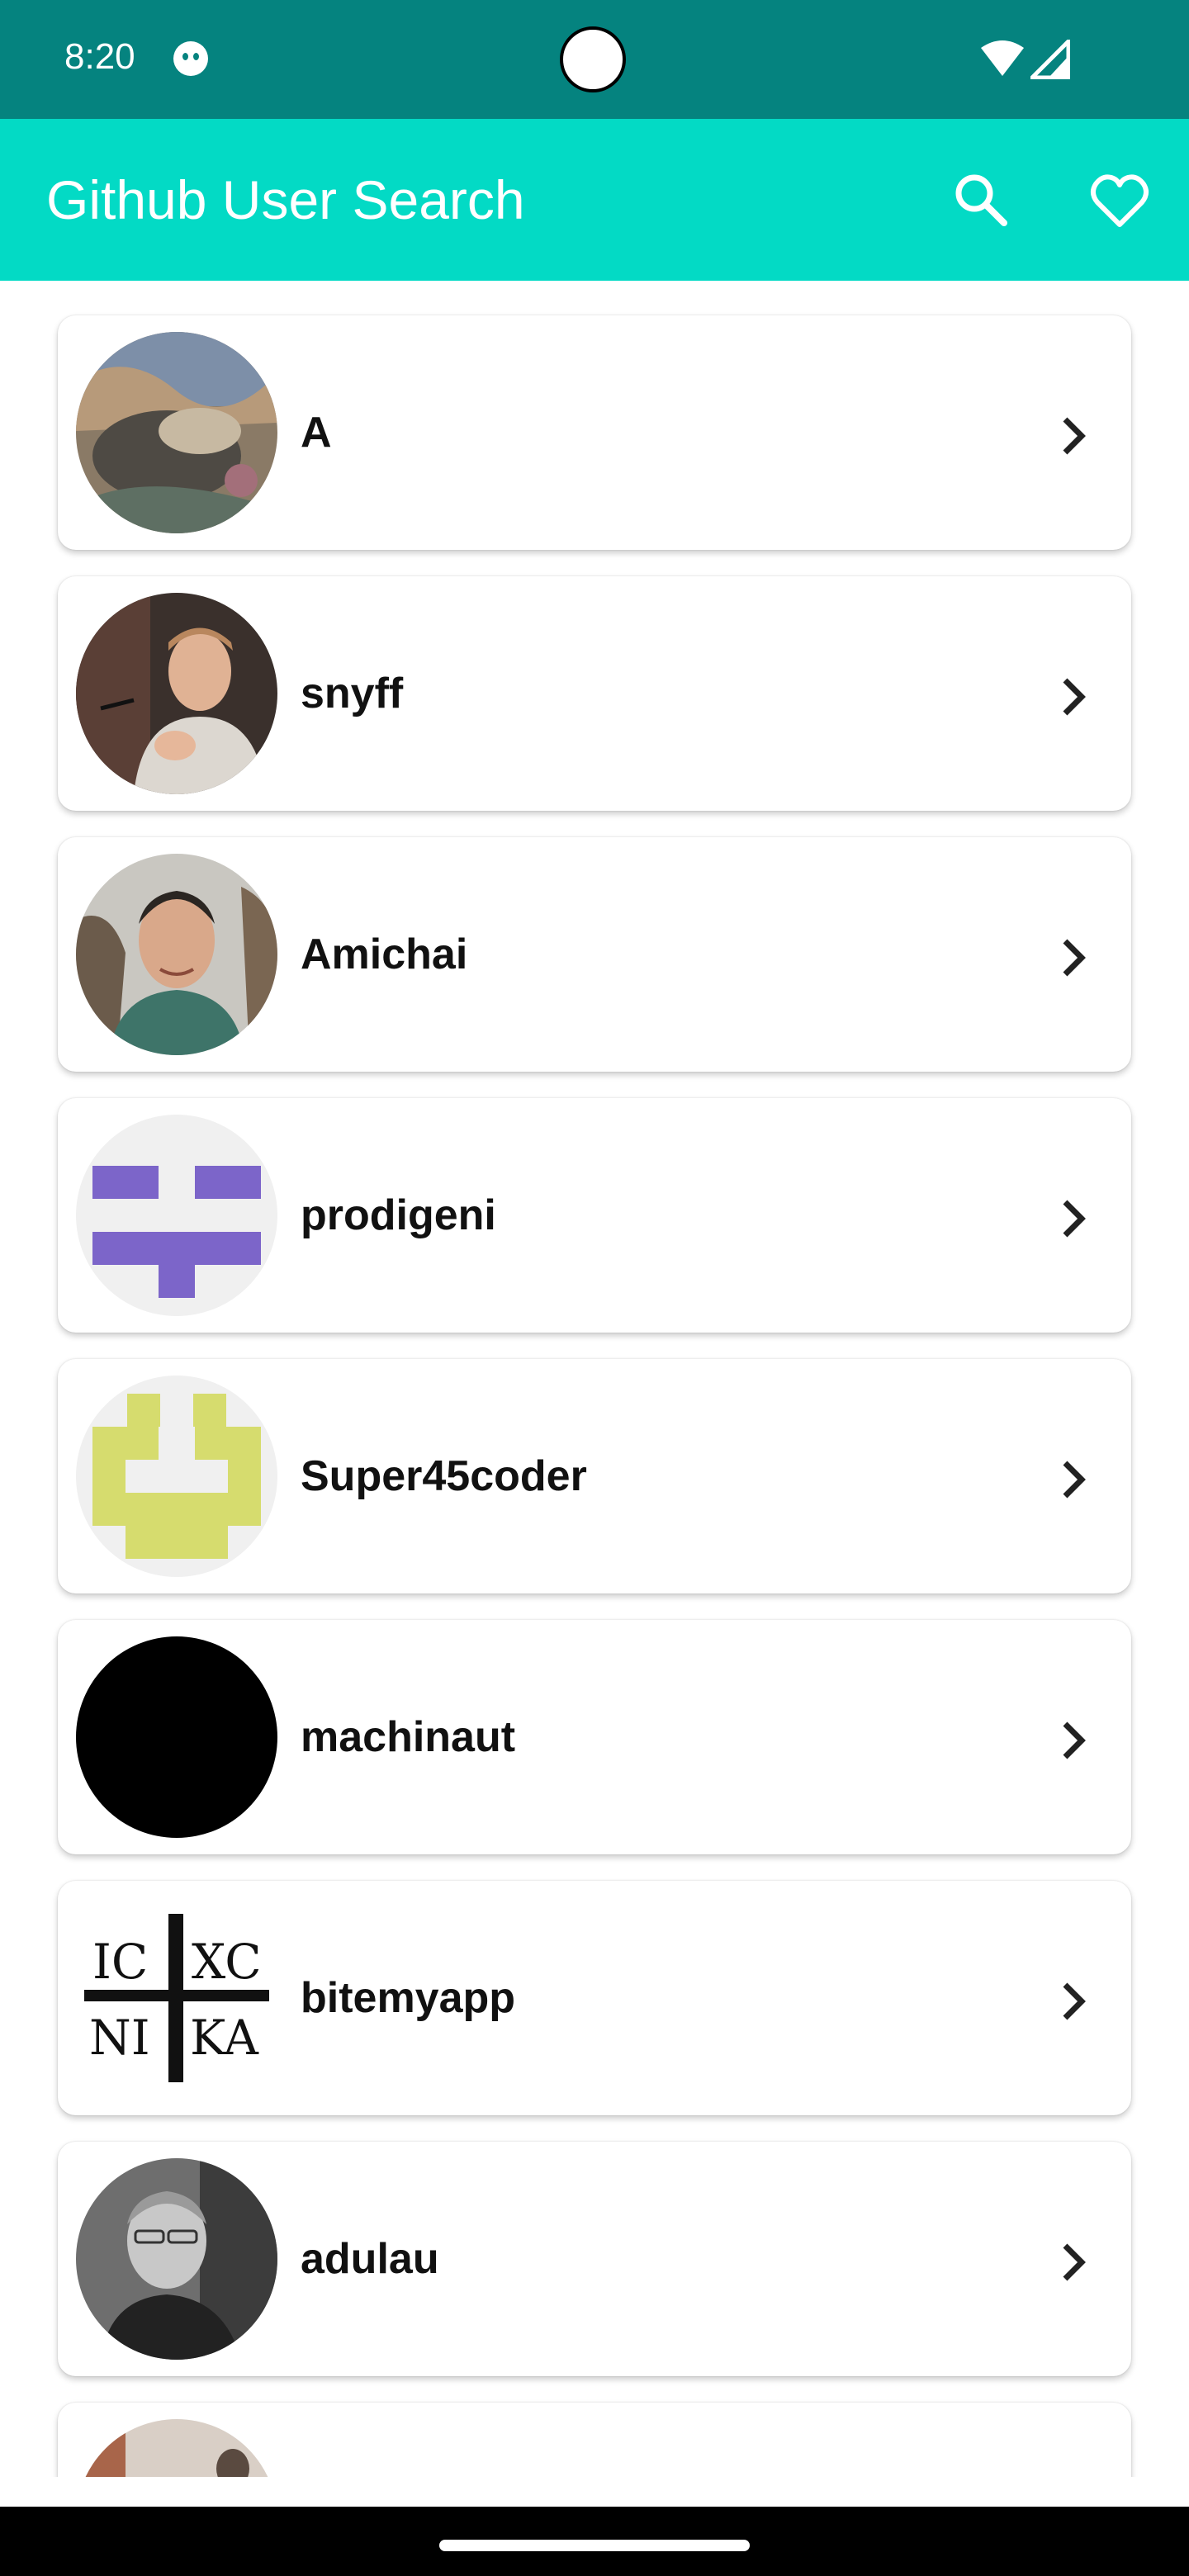  I want to click on heart-outline-icon, so click(1120, 200).